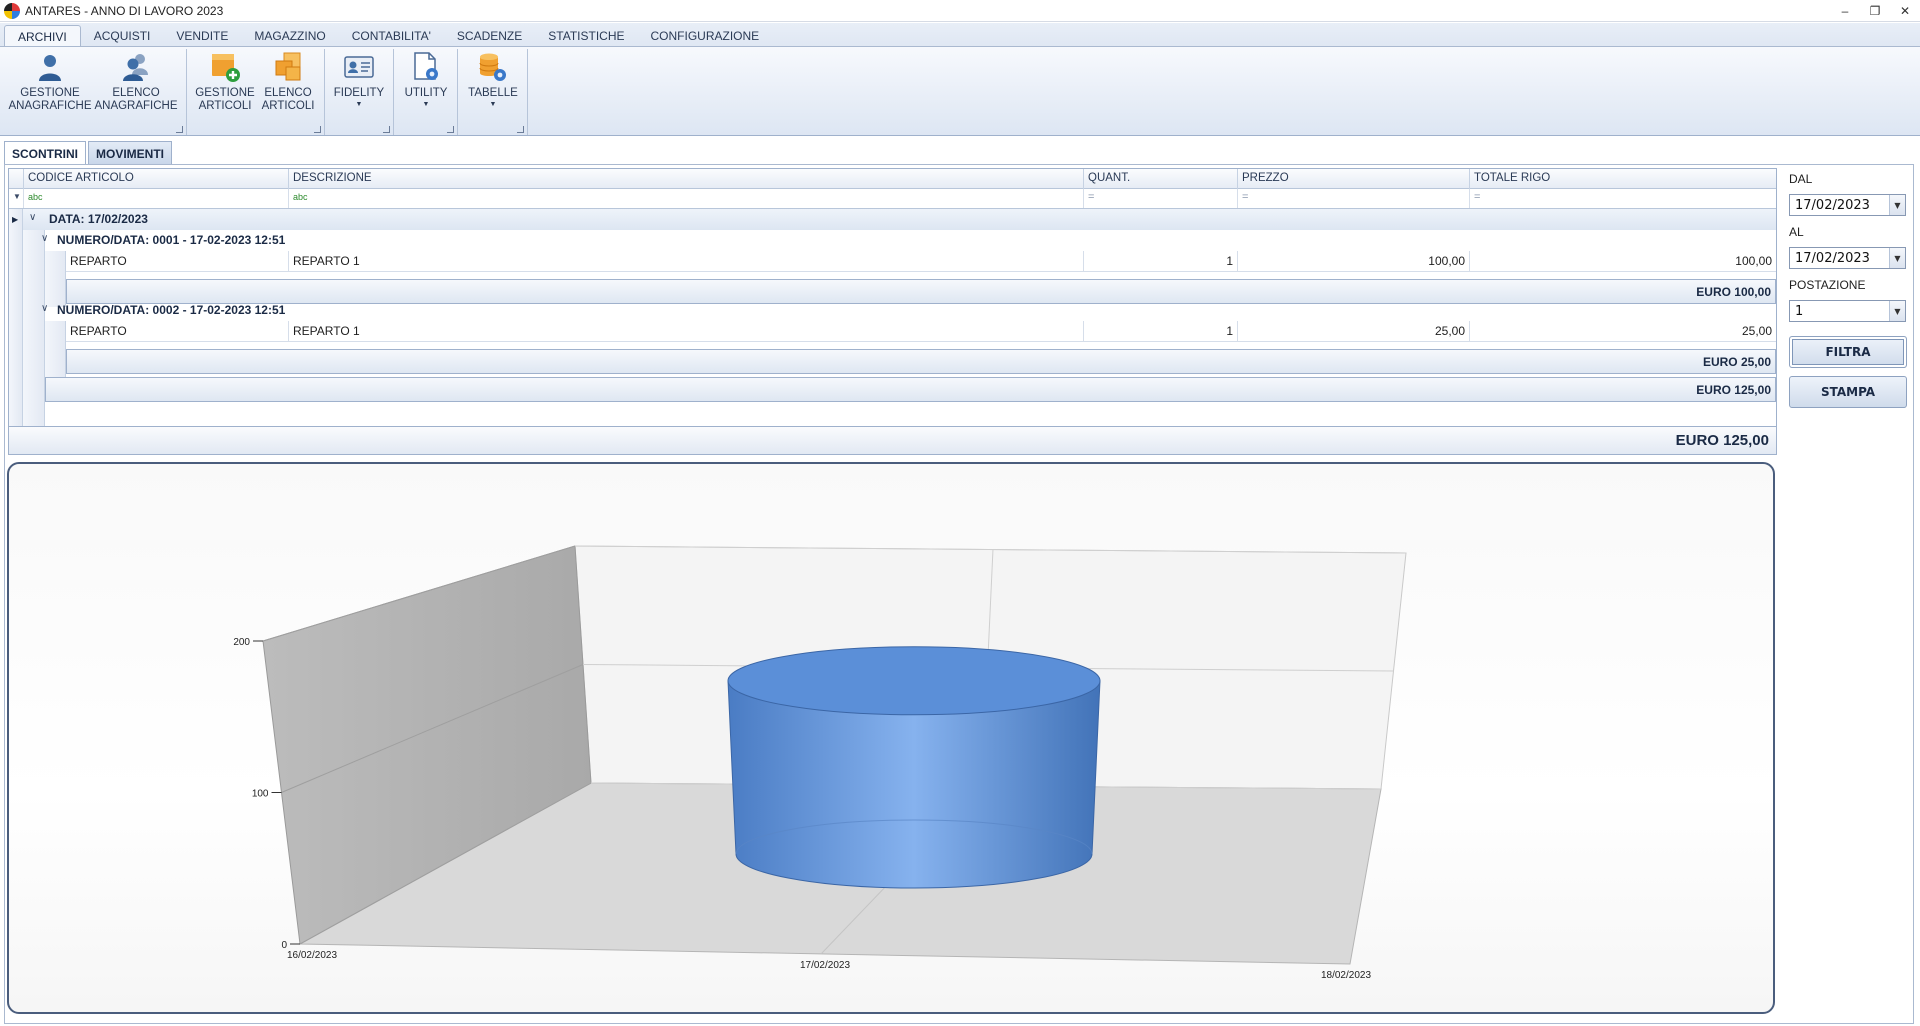 Image resolution: width=1920 pixels, height=1026 pixels. I want to click on ribbon-tab-statistiche: STATISTICHE, so click(586, 36).